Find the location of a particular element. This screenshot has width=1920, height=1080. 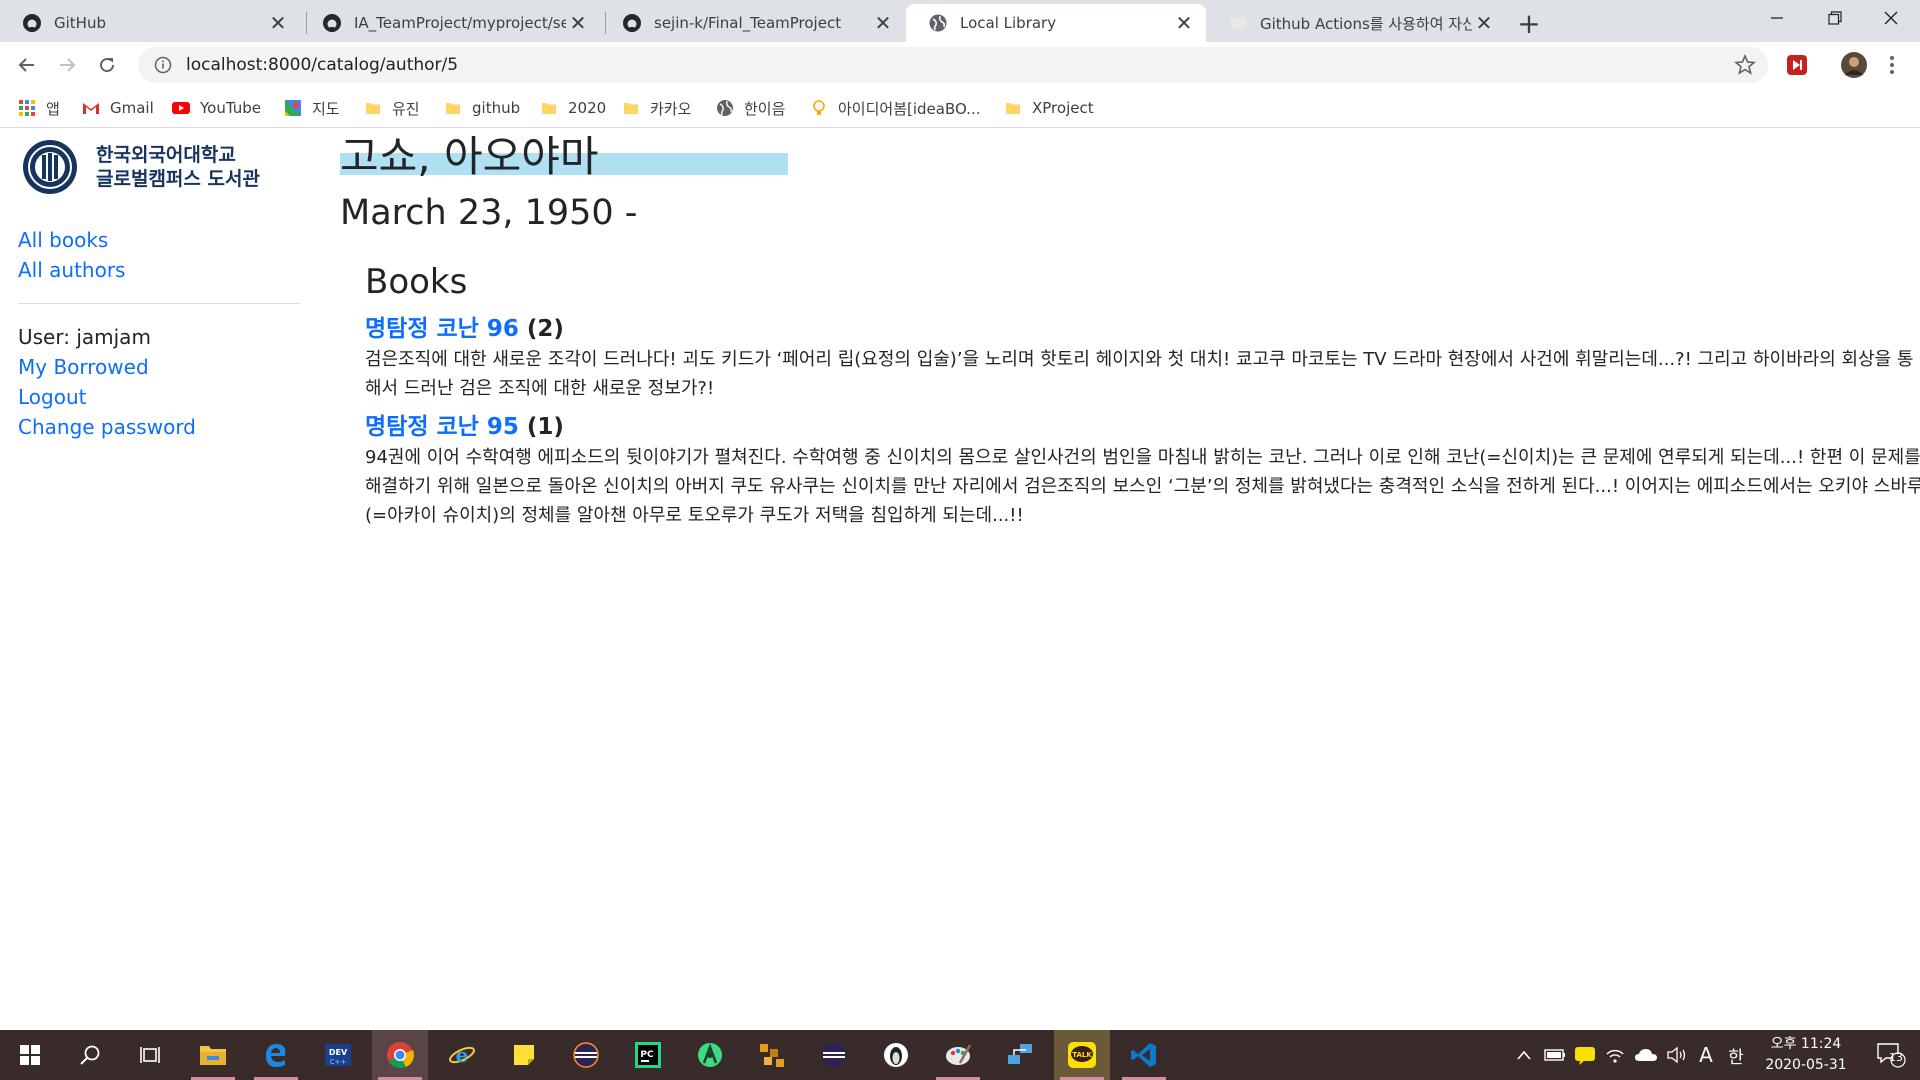

cloud-icon is located at coordinates (1646, 1055).